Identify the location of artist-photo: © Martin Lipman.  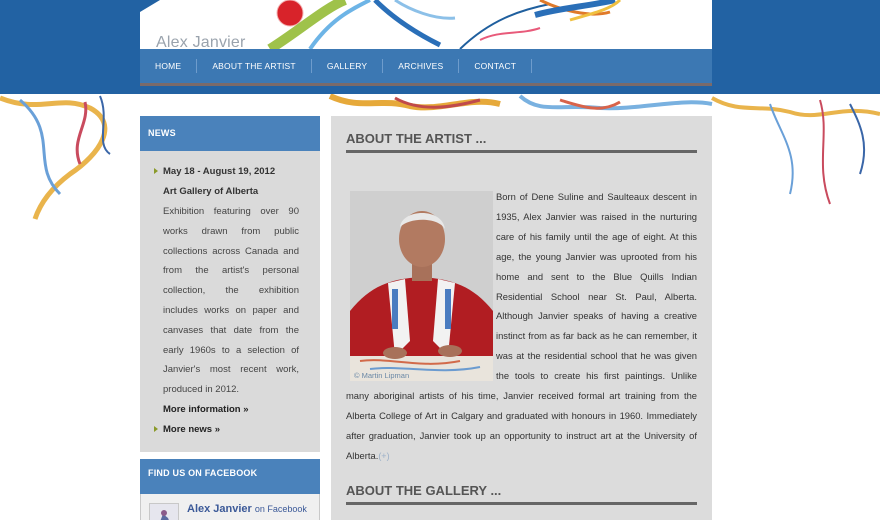
(421, 286).